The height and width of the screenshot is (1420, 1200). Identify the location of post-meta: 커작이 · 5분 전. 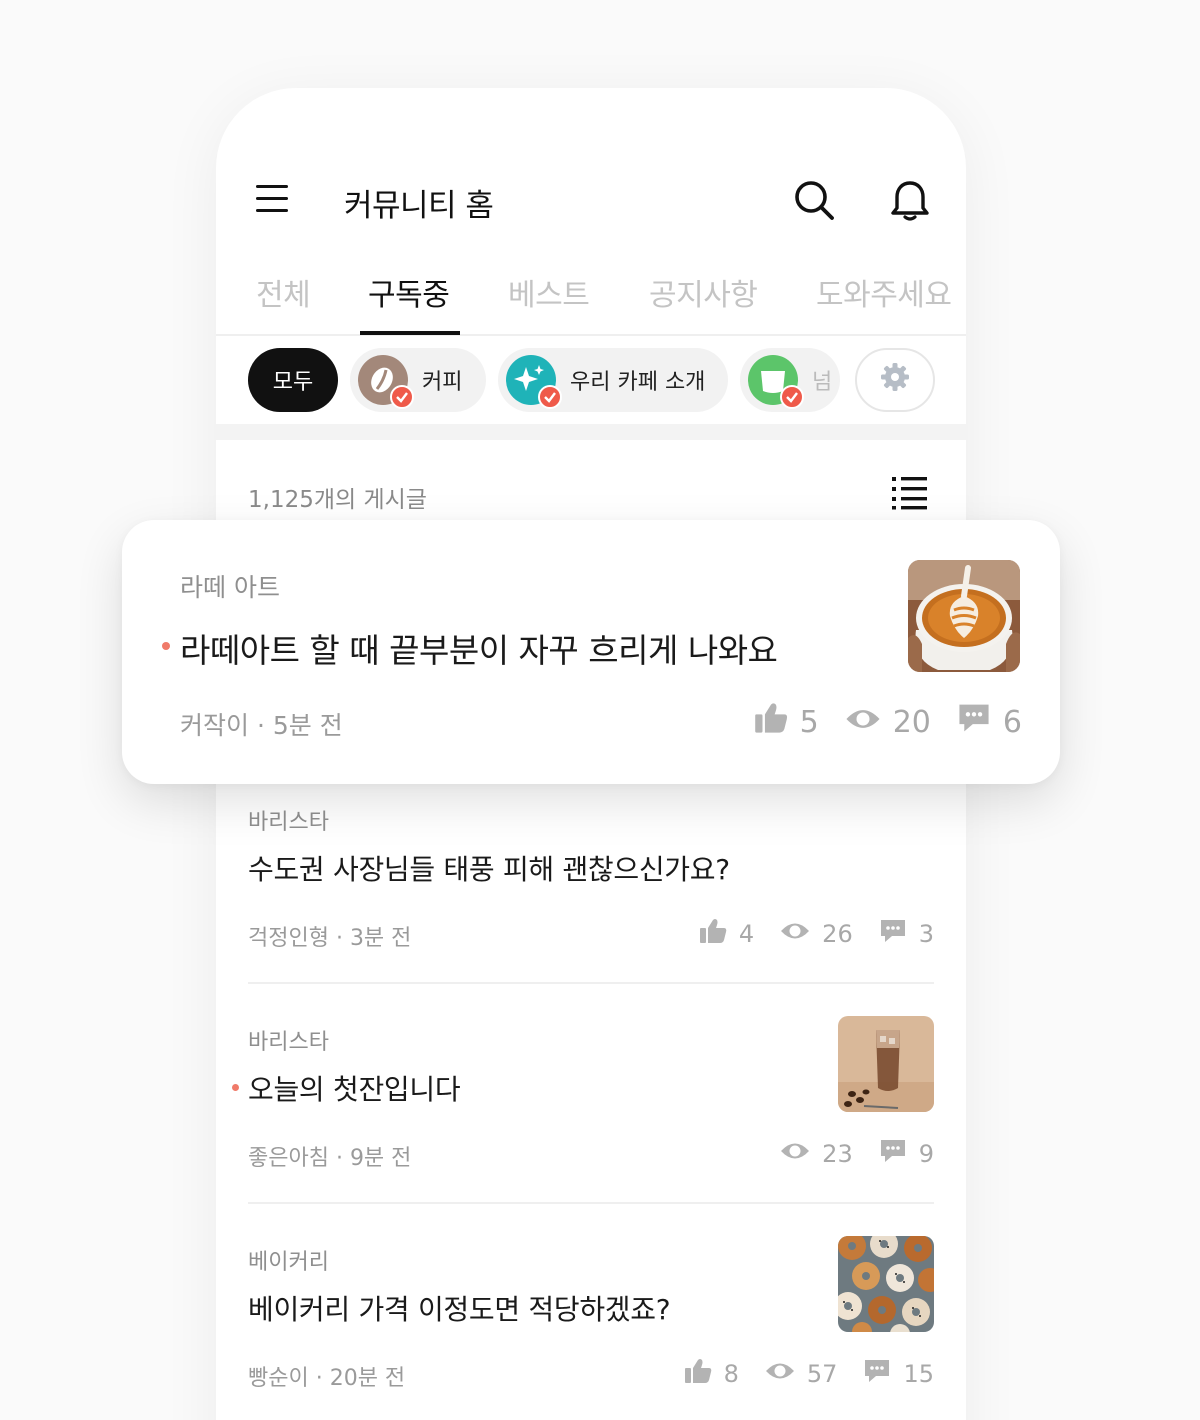
(261, 725).